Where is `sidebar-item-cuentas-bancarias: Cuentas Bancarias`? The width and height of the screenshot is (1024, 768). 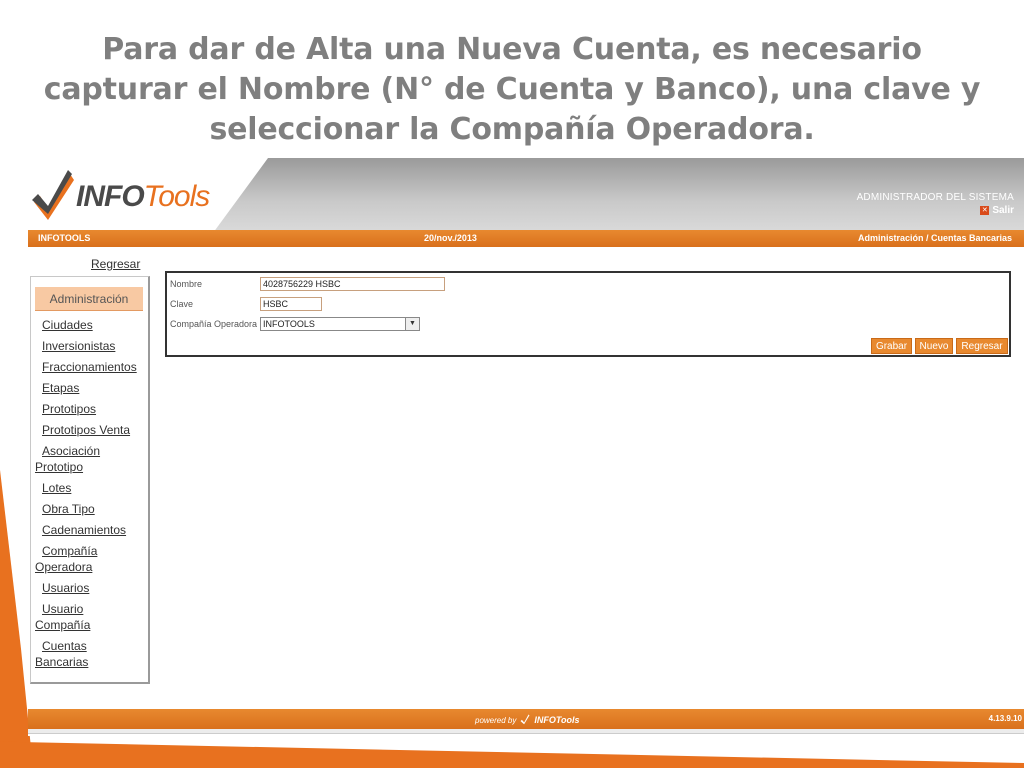 sidebar-item-cuentas-bancarias: Cuentas Bancarias is located at coordinates (91, 654).